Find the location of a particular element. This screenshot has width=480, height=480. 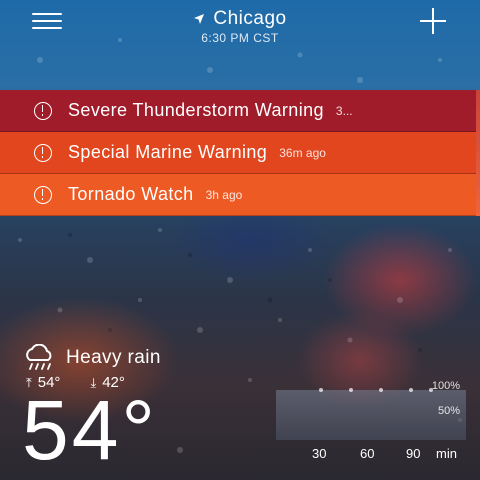

top-bar: Chicago 6:30 PM CST is located at coordinates (240, 23).